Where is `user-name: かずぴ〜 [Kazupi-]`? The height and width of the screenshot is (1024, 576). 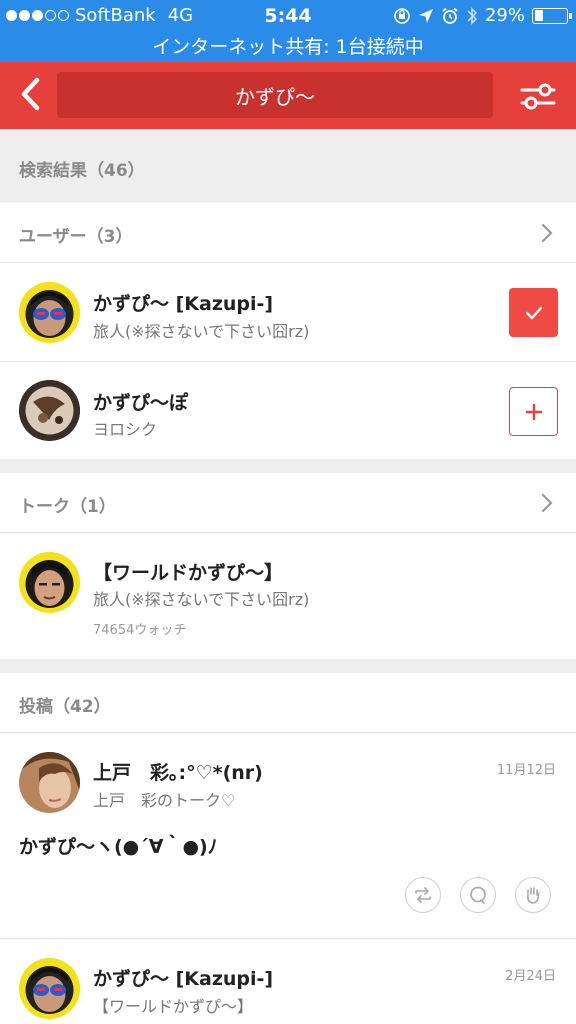 user-name: かずぴ〜 [Kazupi-] is located at coordinates (183, 304).